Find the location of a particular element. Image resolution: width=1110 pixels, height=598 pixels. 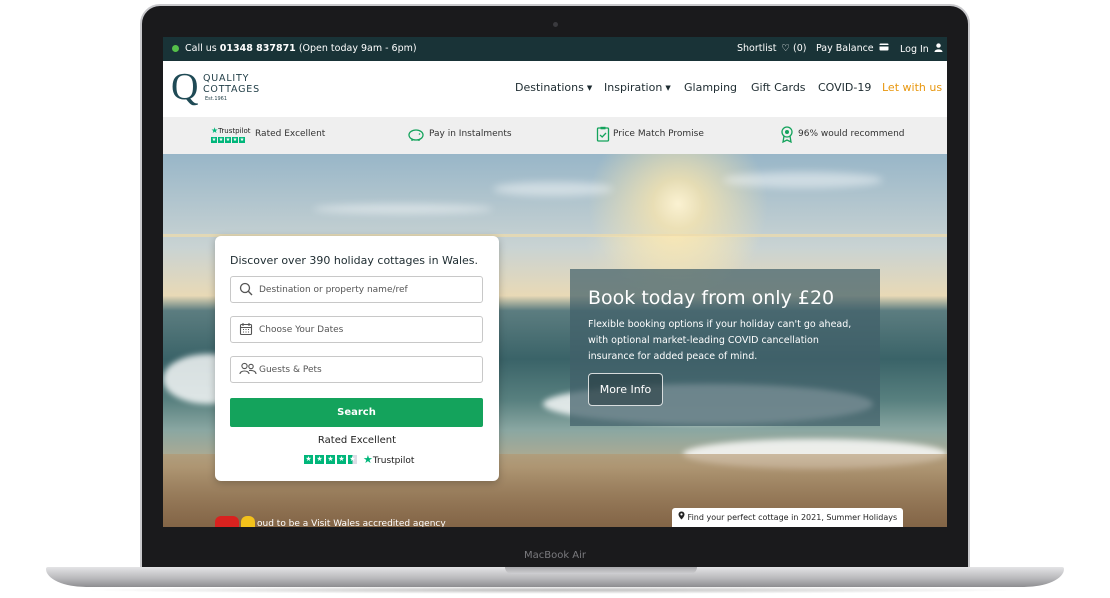

logo-text-quality: QUALITY is located at coordinates (226, 78).